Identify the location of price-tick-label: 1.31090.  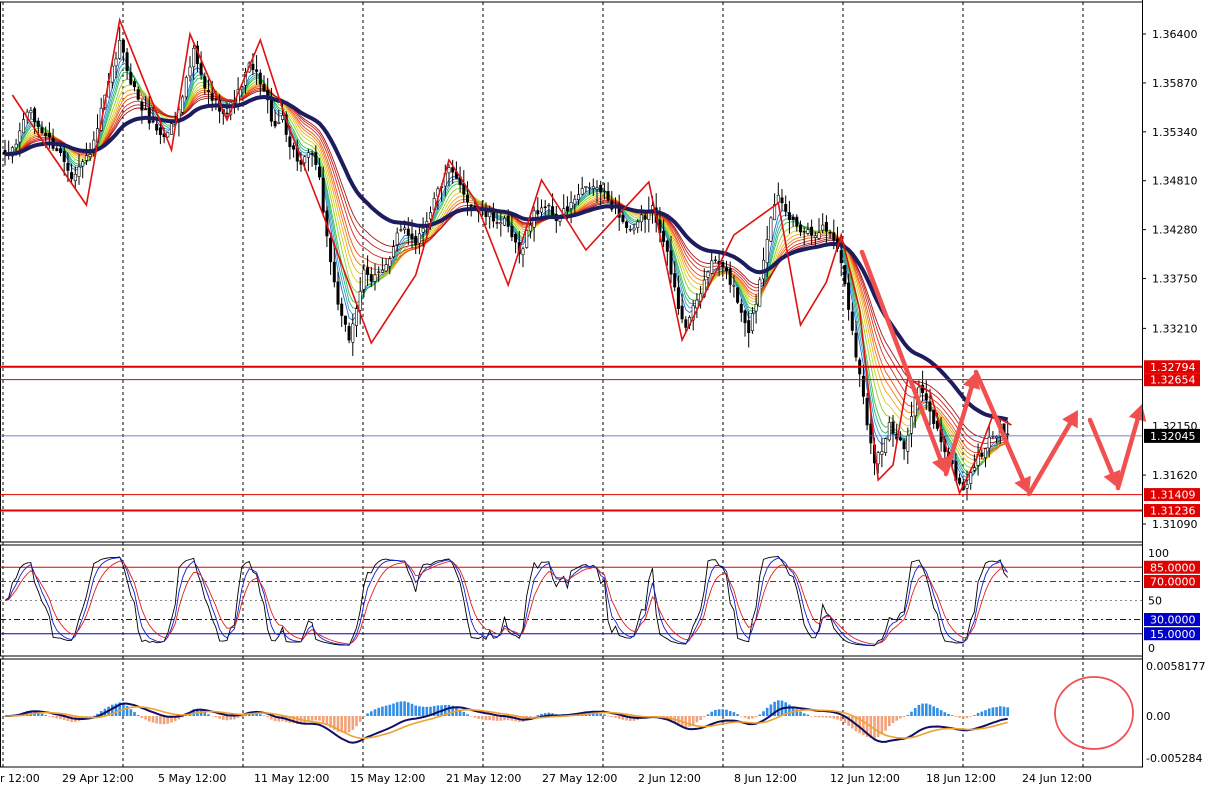
(1175, 524).